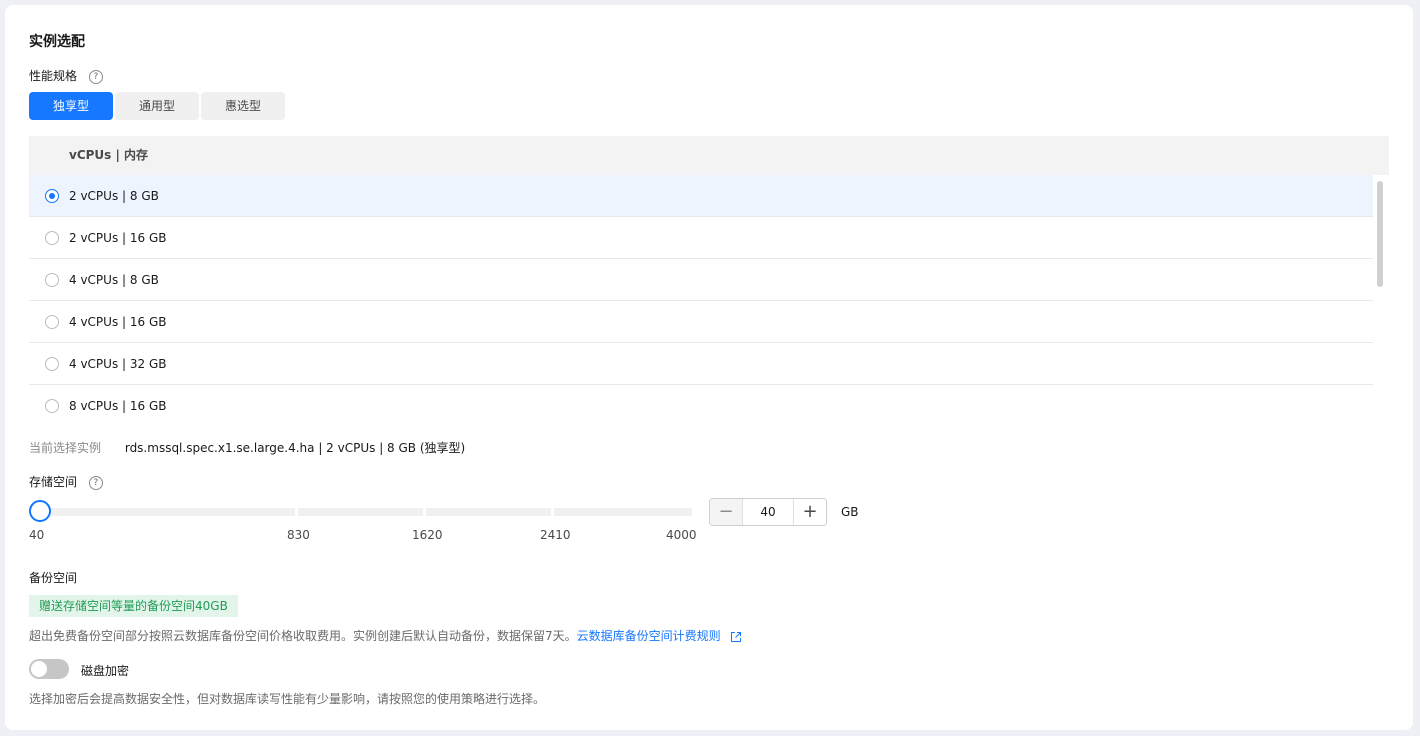 The width and height of the screenshot is (1420, 736). Describe the element at coordinates (118, 322) in the screenshot. I see `spec-label: 4 vCPUs | 16 GB` at that location.